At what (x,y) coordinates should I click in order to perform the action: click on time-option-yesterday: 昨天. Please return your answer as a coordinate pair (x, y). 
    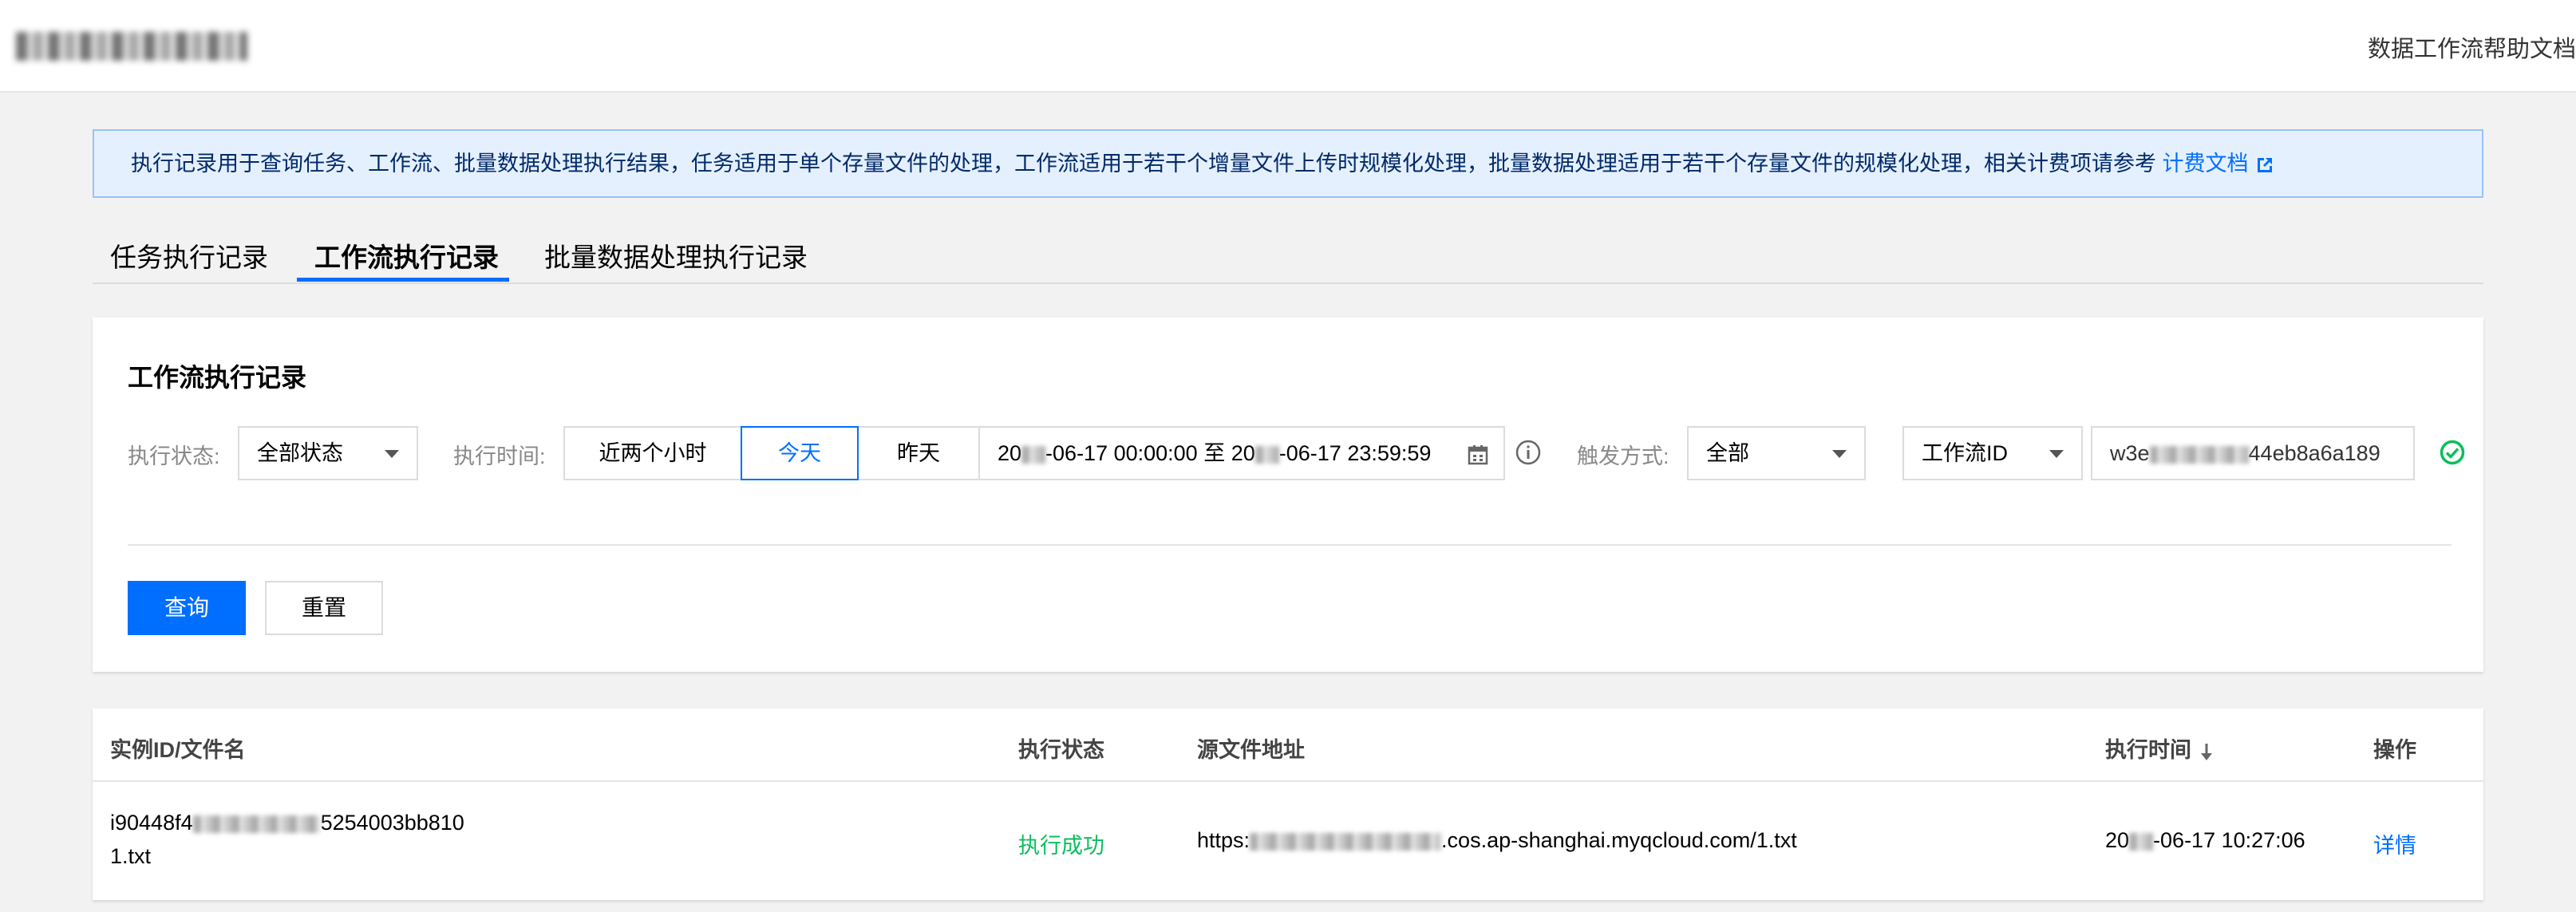
    Looking at the image, I should click on (918, 453).